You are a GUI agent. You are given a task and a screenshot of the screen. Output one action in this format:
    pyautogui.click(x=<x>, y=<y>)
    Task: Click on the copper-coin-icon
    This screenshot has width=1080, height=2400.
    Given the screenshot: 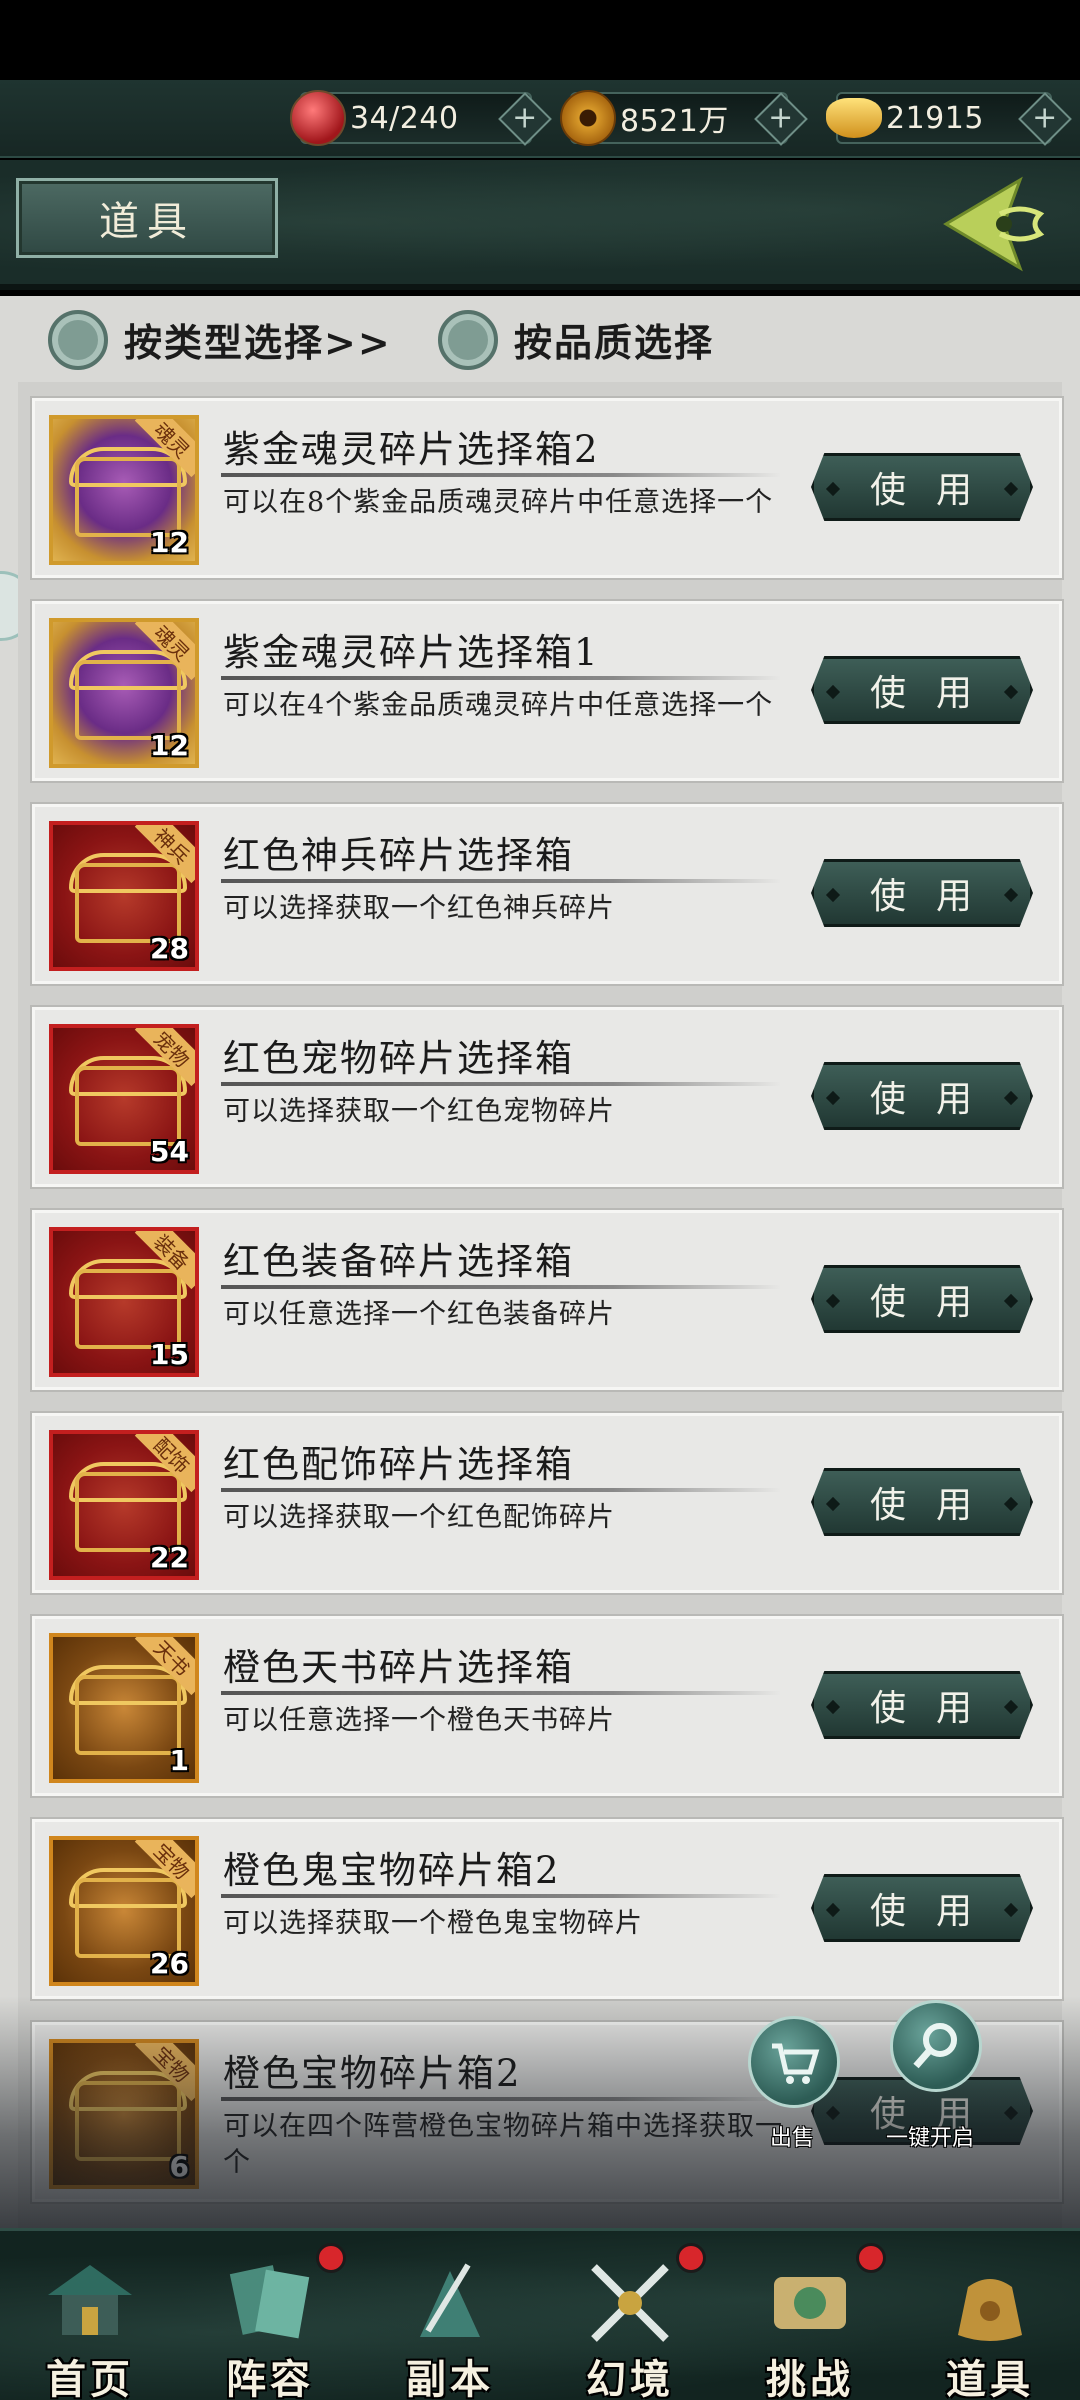 What is the action you would take?
    pyautogui.click(x=588, y=118)
    